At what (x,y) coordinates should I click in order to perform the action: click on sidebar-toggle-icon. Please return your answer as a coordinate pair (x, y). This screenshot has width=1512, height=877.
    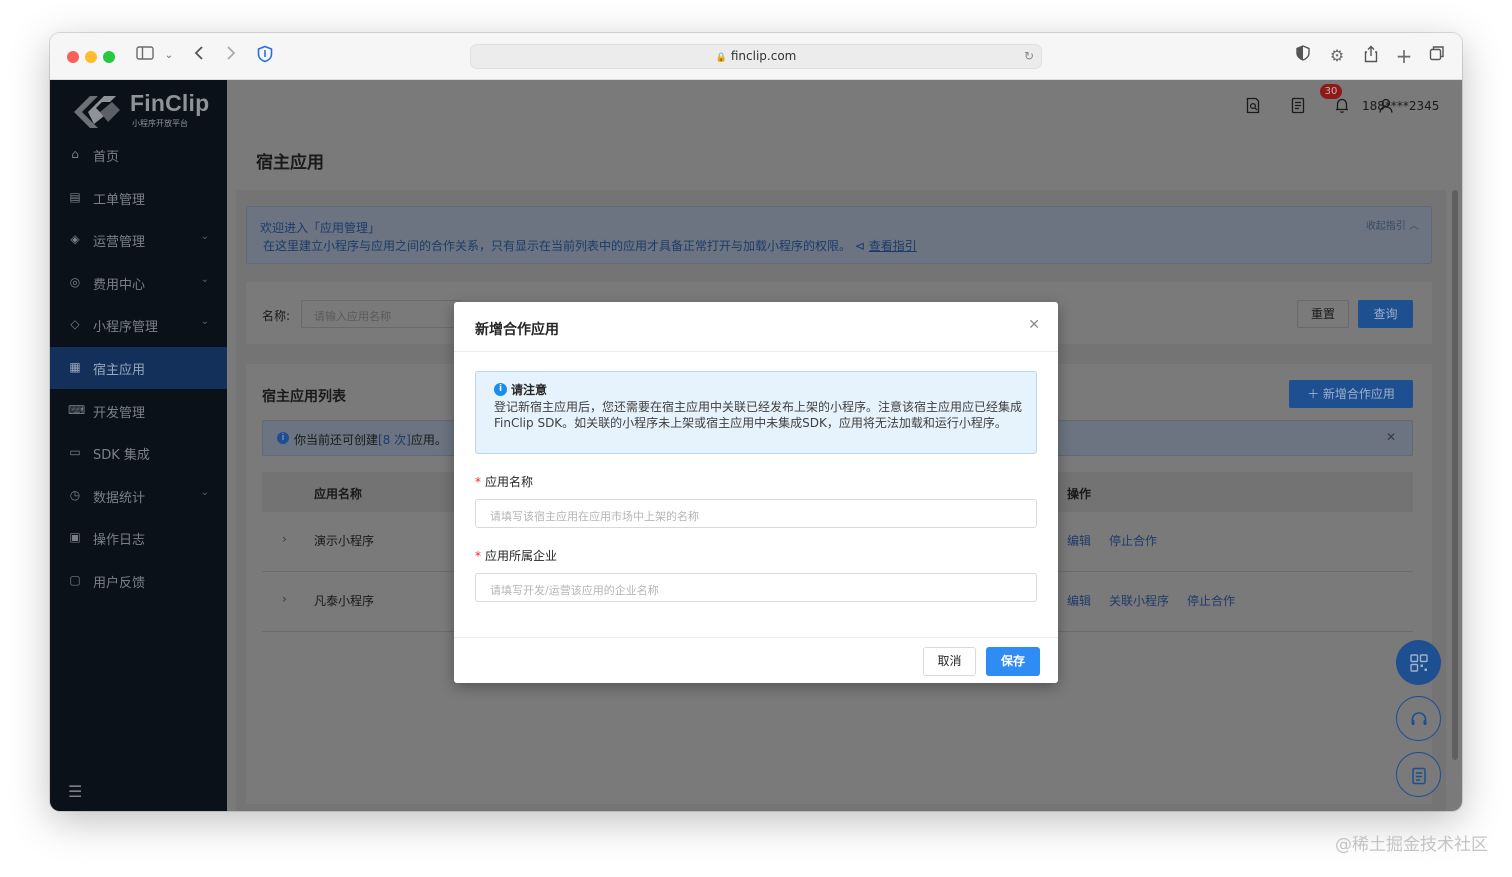
    Looking at the image, I should click on (145, 56).